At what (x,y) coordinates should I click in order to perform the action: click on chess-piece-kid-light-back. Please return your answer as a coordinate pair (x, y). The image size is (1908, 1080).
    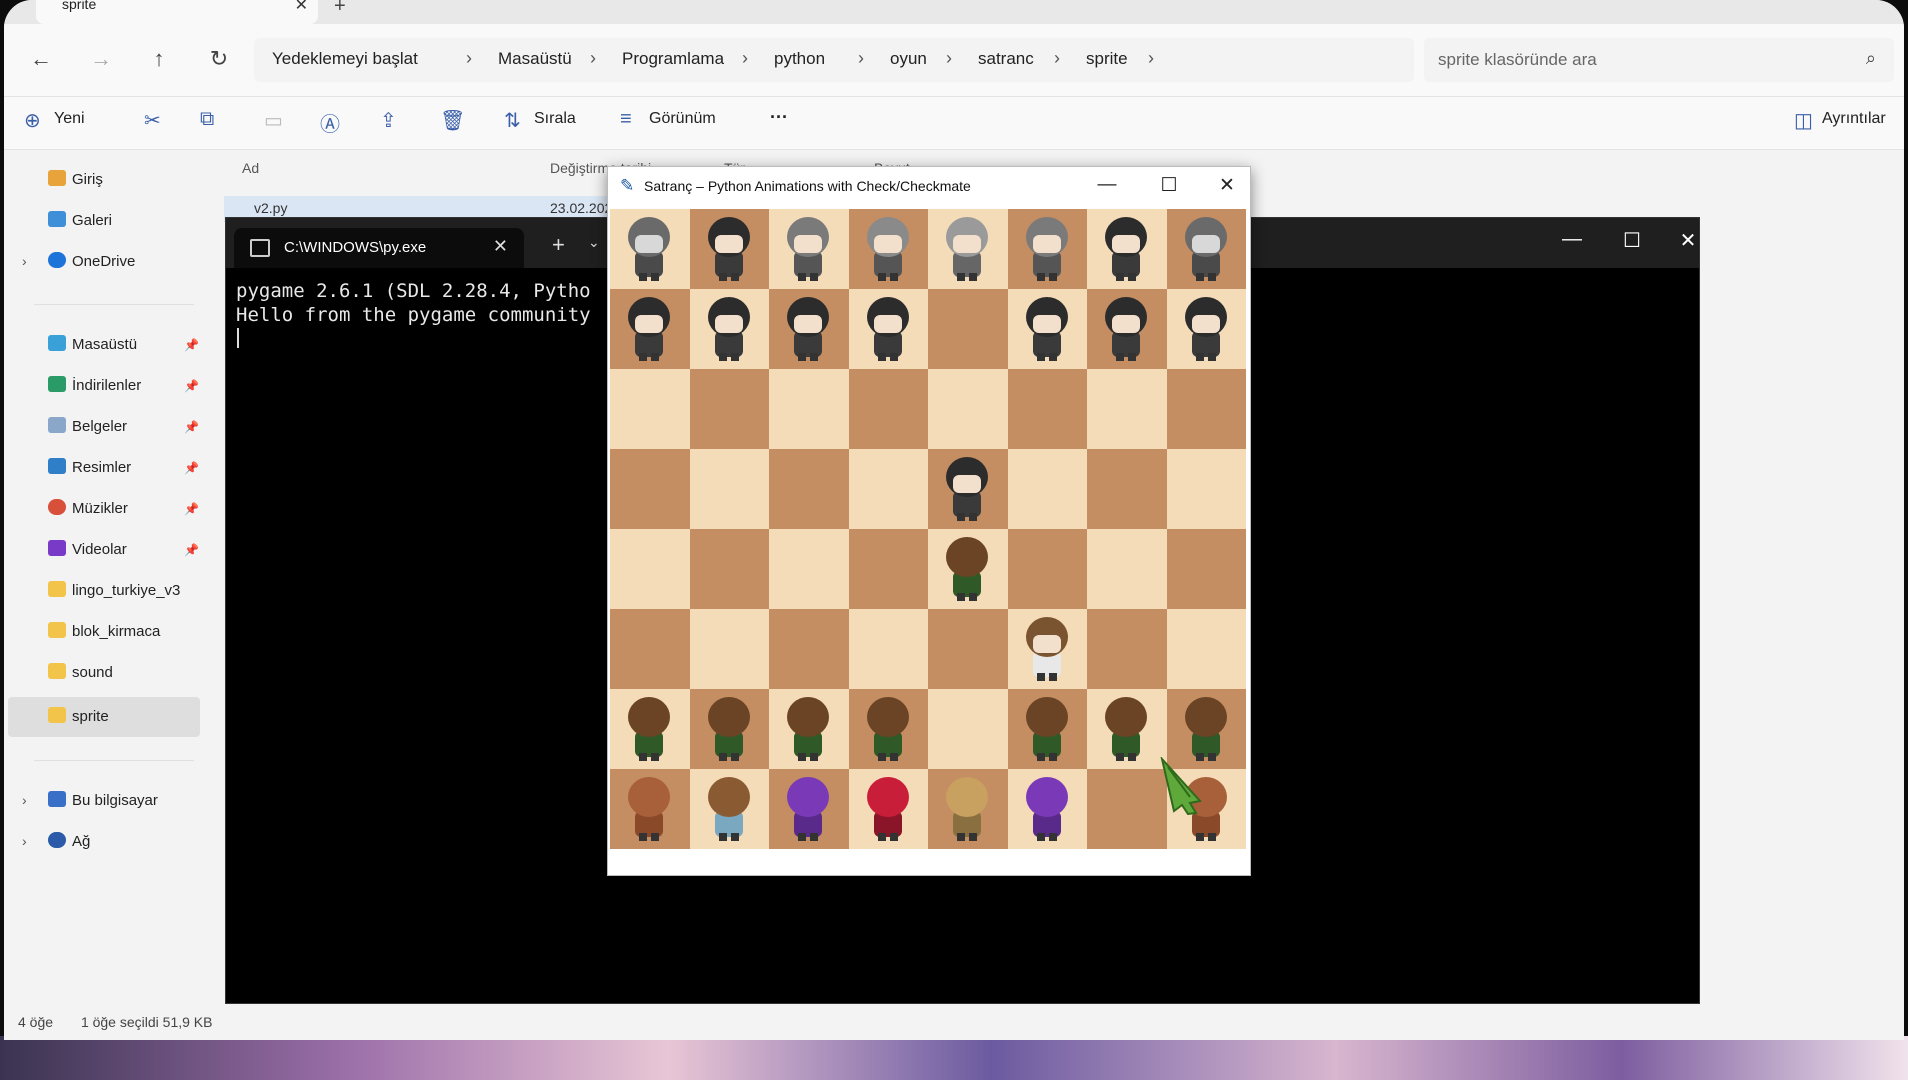
    Looking at the image, I should click on (729, 809).